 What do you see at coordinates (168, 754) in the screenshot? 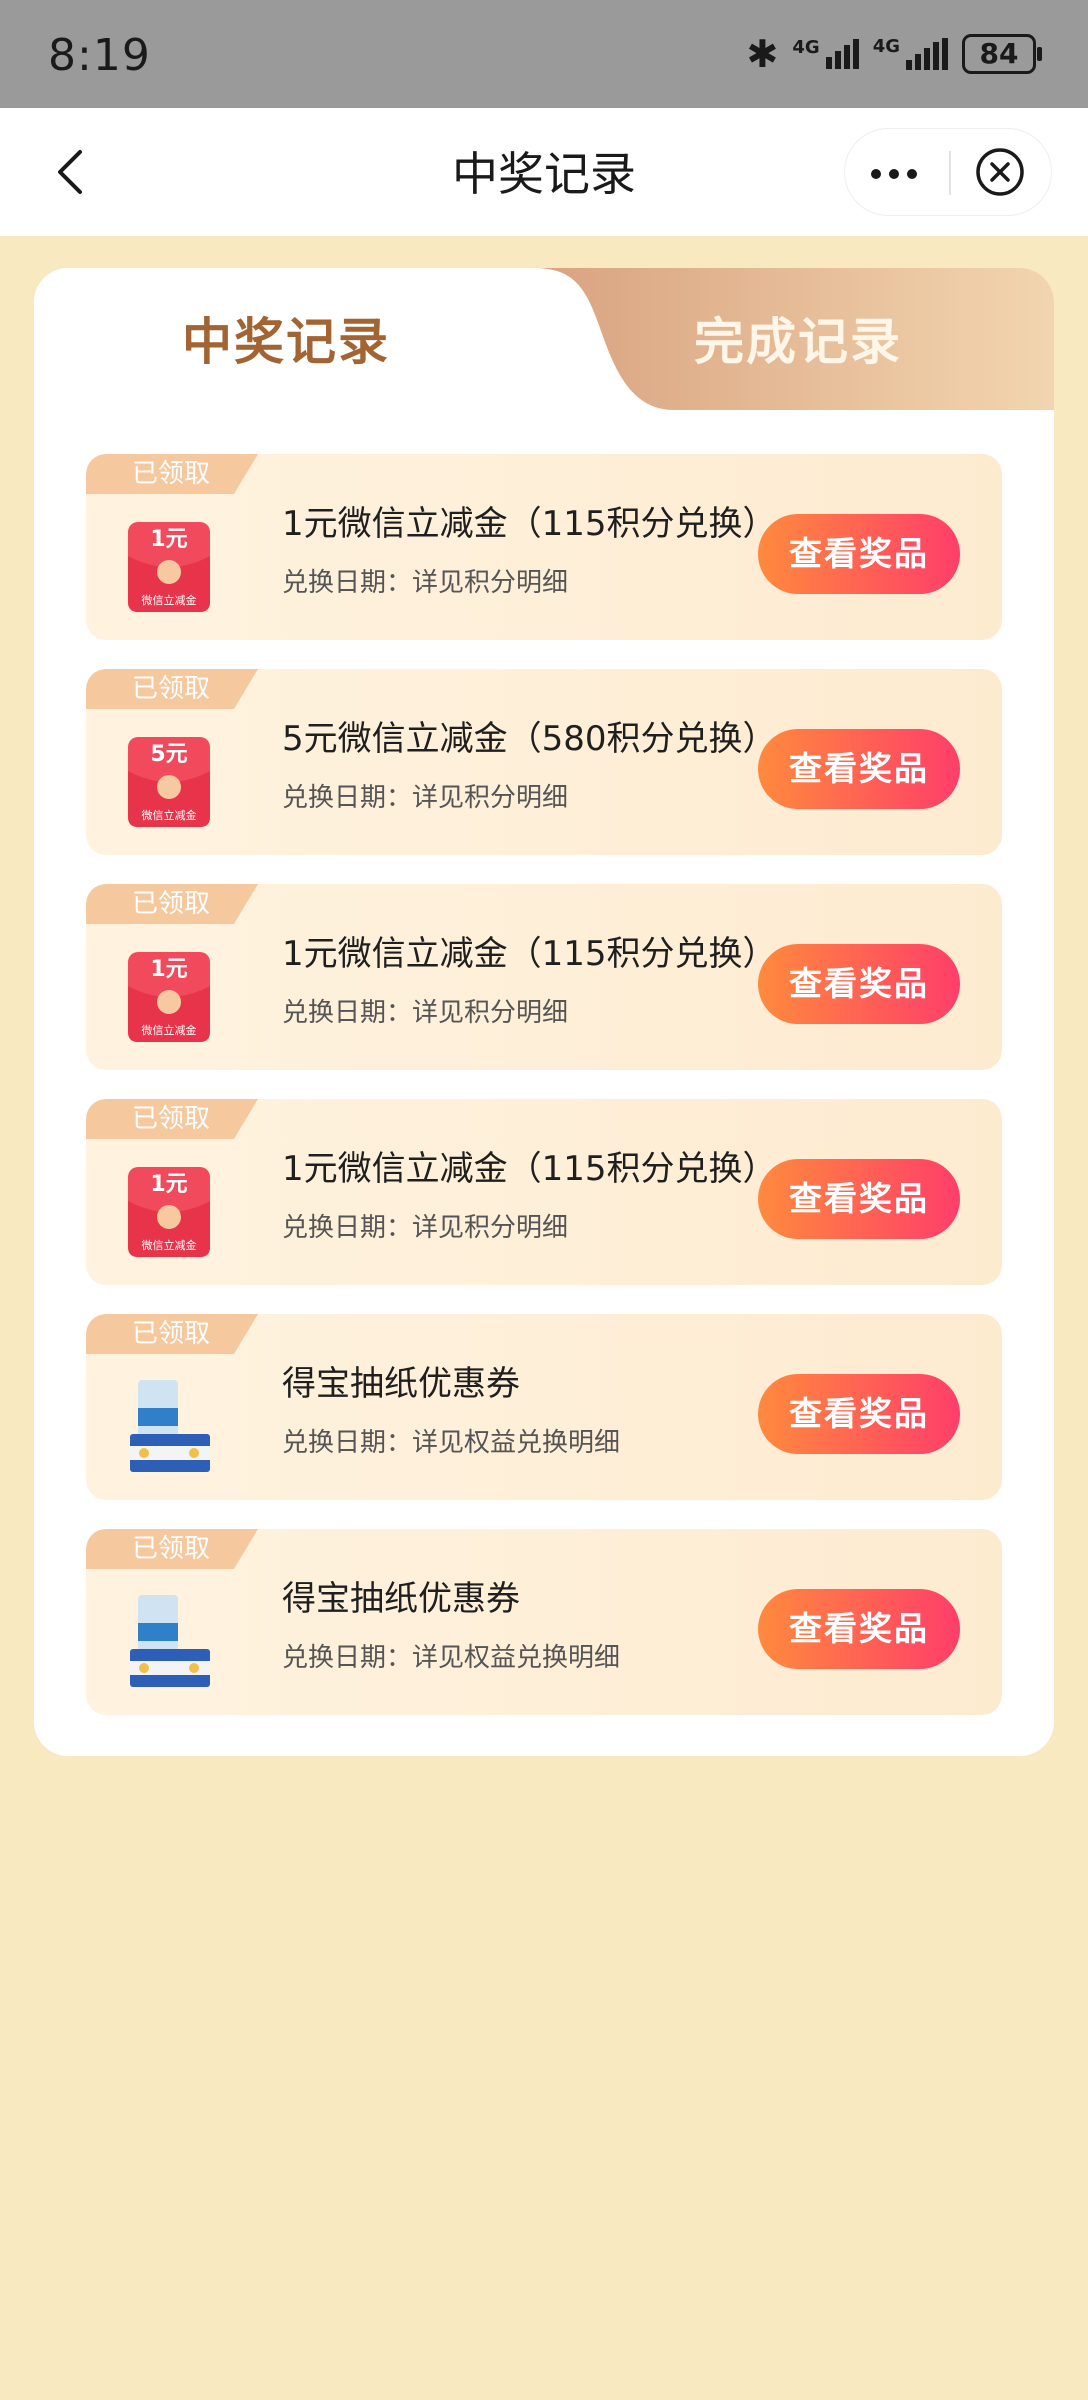
I see `redpacket-amount: 5元` at bounding box center [168, 754].